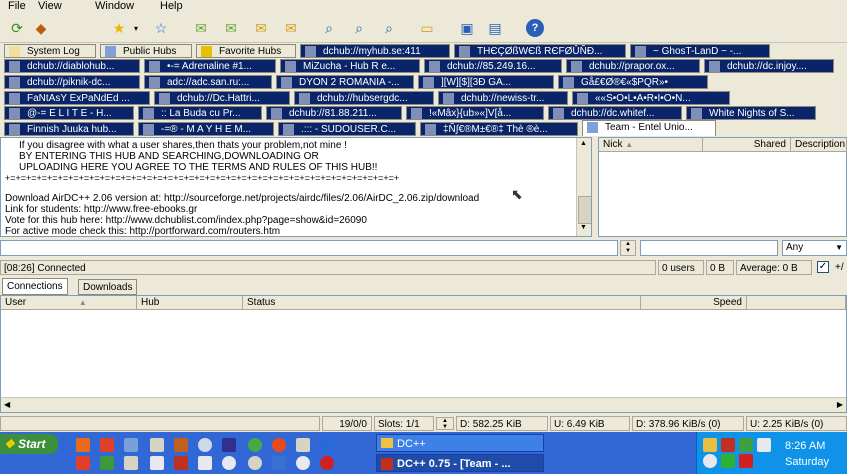 The height and width of the screenshot is (474, 847). I want to click on column-nick: Nick ▲, so click(651, 145).